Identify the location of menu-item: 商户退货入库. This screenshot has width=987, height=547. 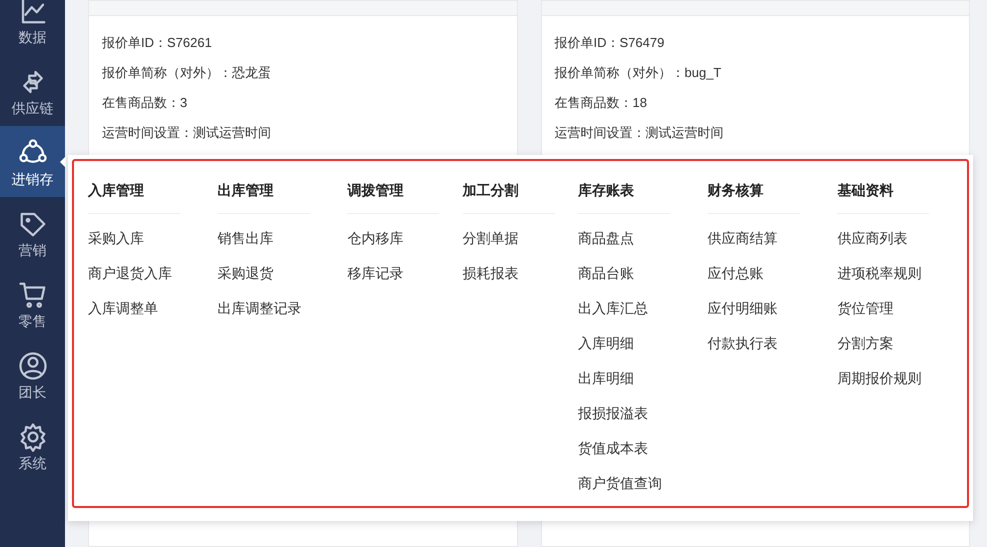
(130, 273).